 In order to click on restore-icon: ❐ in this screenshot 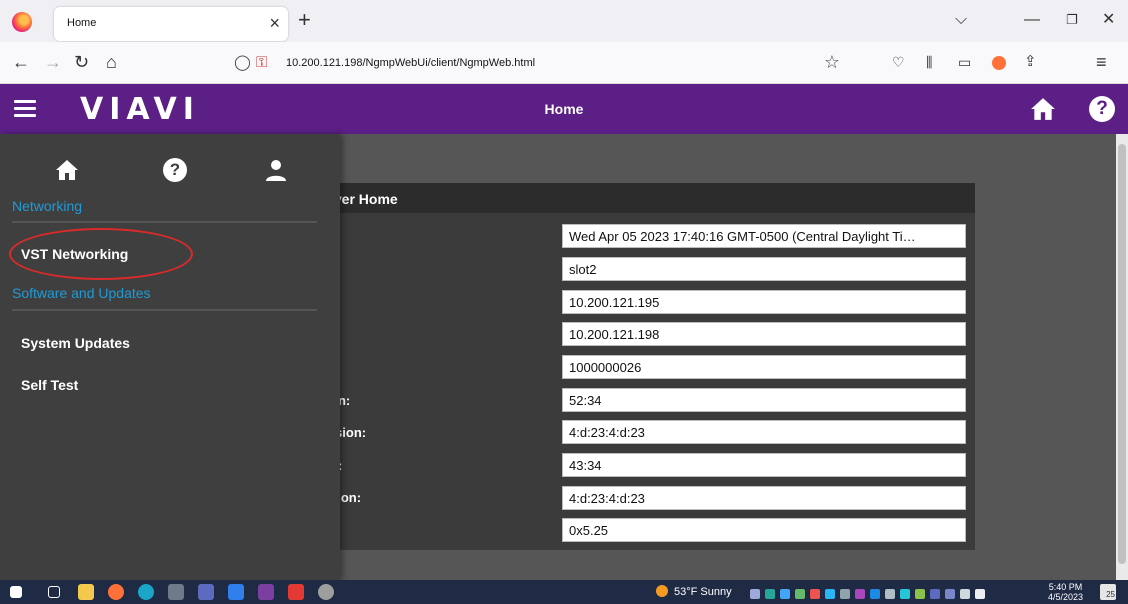, I will do `click(1072, 20)`.